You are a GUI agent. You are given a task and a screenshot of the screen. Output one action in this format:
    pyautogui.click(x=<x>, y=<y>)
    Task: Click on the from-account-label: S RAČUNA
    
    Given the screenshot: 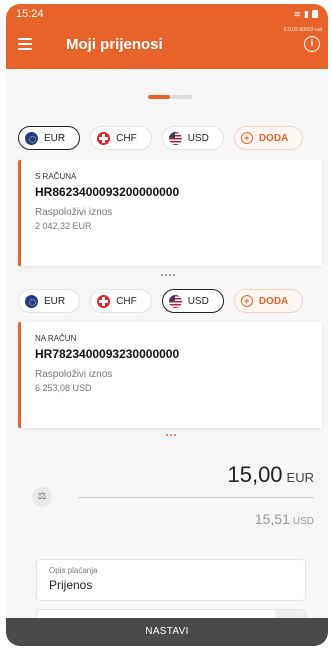 What is the action you would take?
    pyautogui.click(x=56, y=176)
    